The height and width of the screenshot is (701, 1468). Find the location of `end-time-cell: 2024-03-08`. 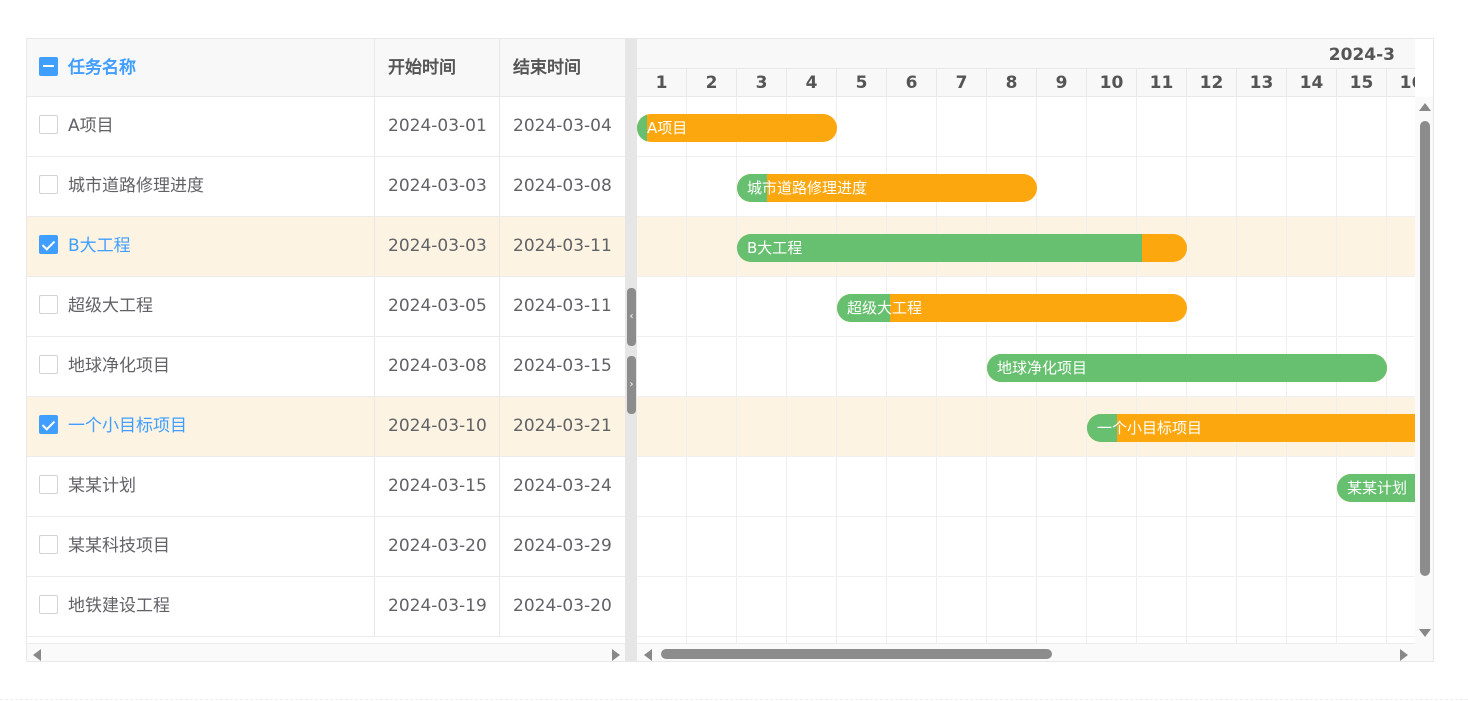

end-time-cell: 2024-03-08 is located at coordinates (562, 186).